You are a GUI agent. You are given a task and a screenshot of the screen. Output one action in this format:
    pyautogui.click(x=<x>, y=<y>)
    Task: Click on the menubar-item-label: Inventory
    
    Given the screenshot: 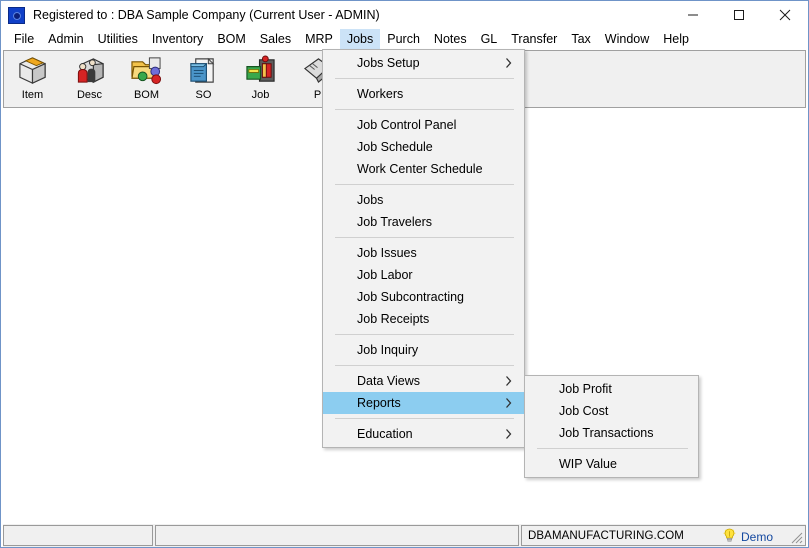 What is the action you would take?
    pyautogui.click(x=177, y=39)
    